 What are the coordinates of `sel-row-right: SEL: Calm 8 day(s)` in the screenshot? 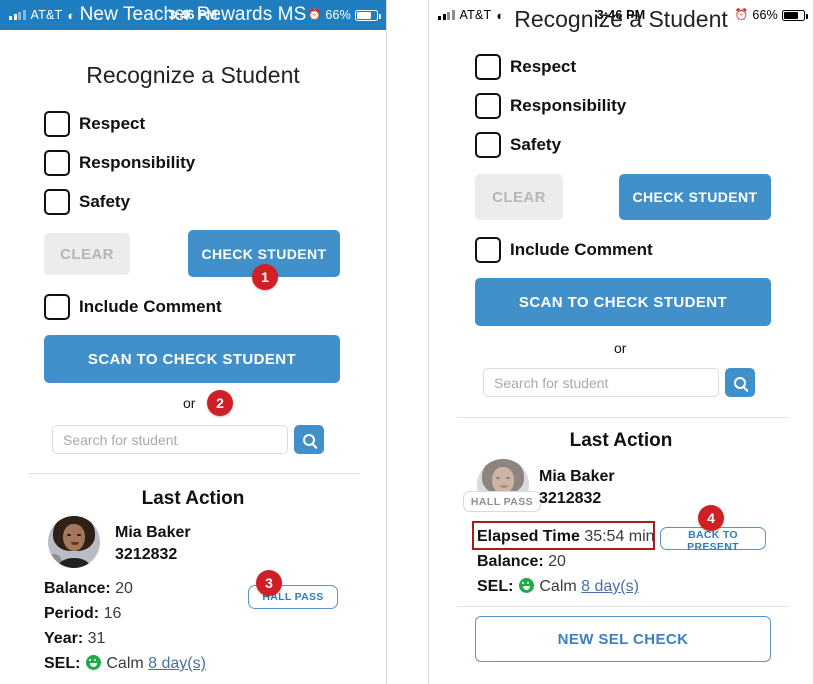 It's located at (558, 587).